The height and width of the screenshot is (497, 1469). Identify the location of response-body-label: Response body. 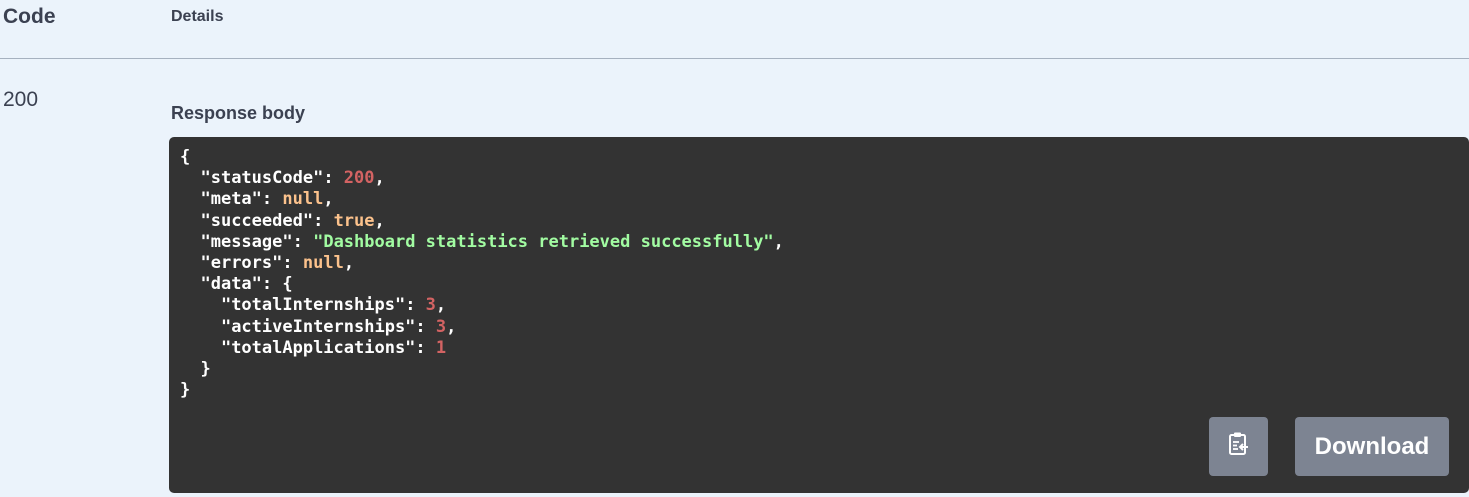
(238, 113).